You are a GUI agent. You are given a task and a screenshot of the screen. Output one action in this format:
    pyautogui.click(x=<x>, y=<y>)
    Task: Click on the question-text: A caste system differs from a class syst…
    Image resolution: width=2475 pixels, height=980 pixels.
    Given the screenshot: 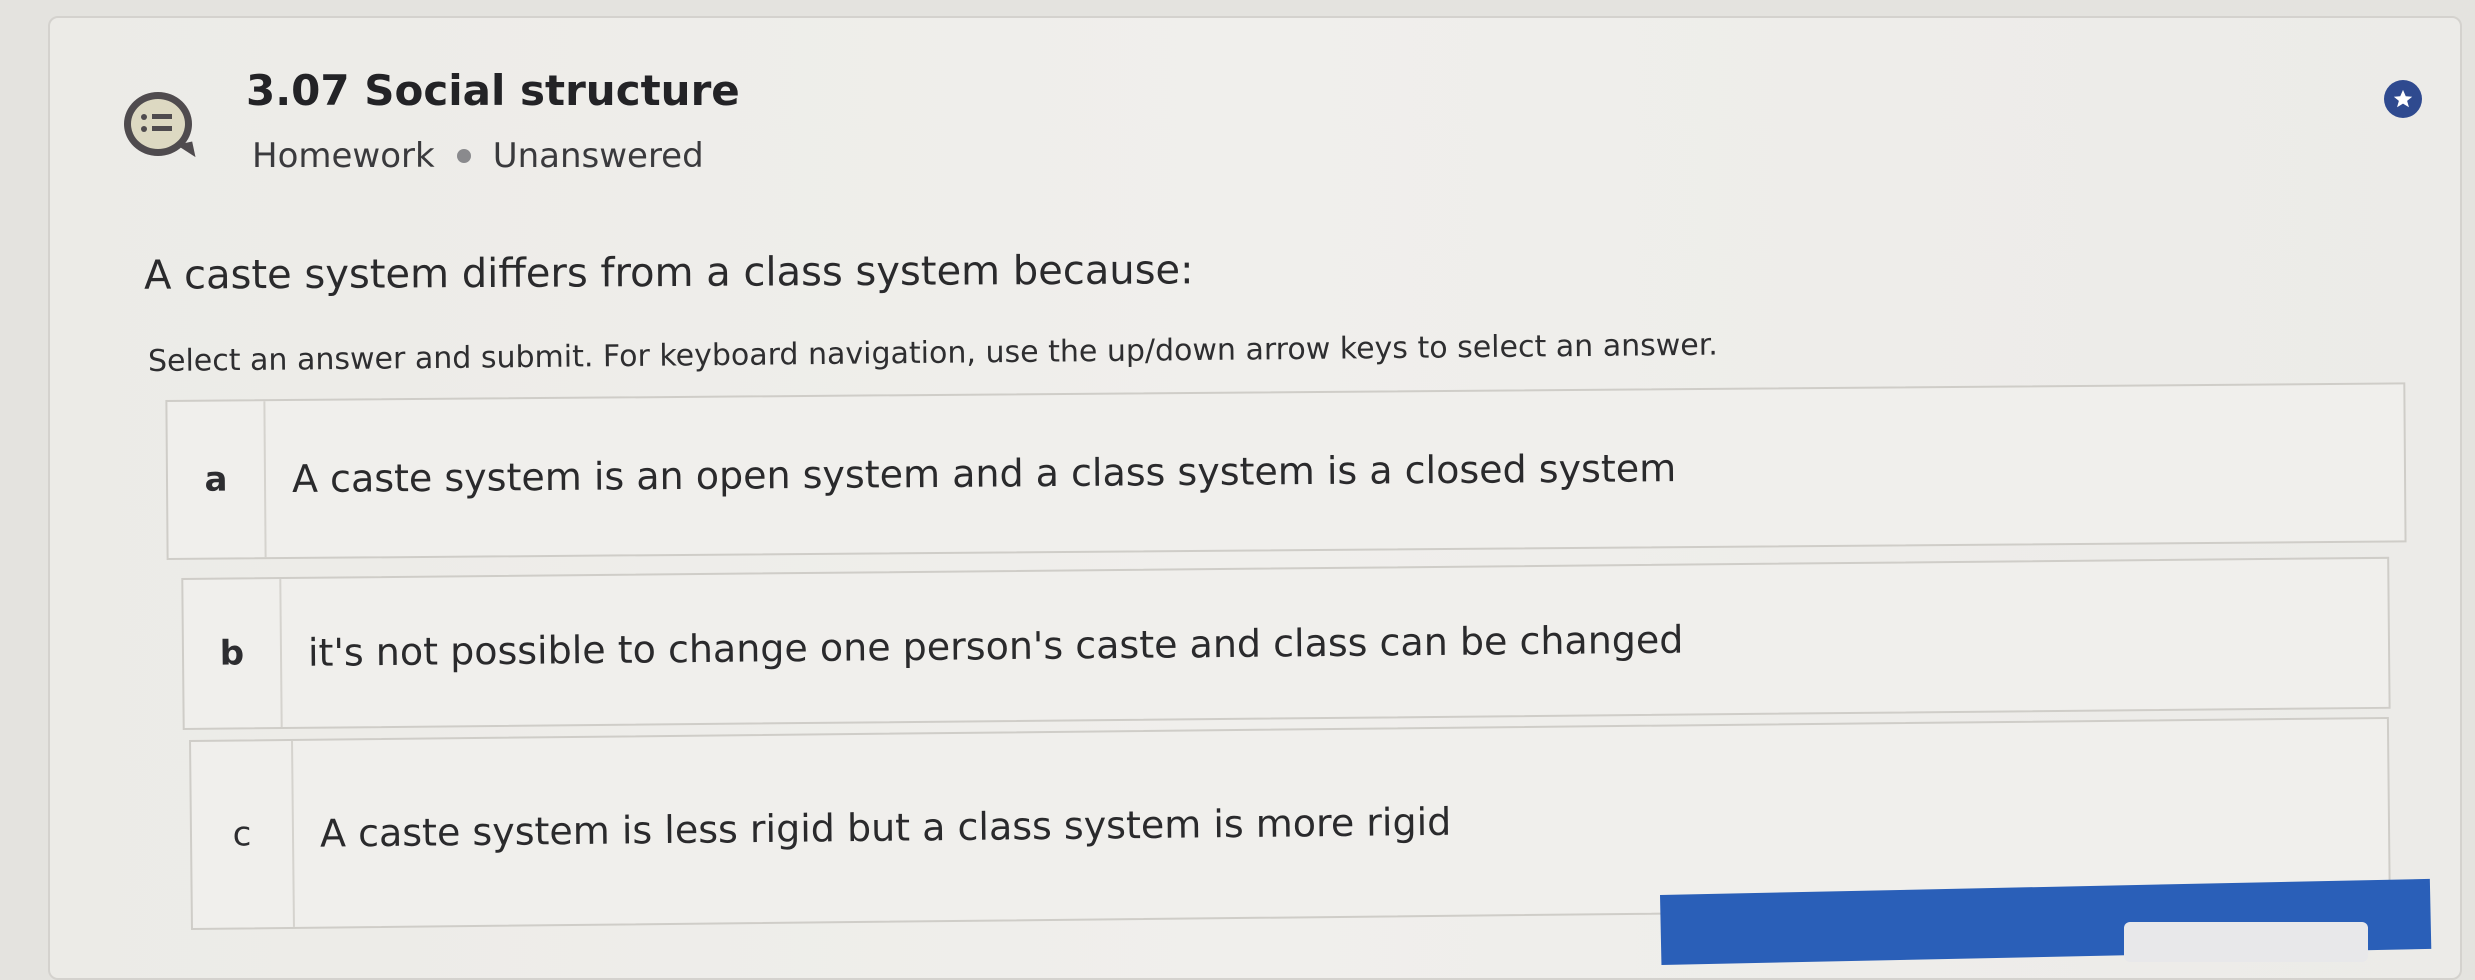 What is the action you would take?
    pyautogui.click(x=668, y=273)
    